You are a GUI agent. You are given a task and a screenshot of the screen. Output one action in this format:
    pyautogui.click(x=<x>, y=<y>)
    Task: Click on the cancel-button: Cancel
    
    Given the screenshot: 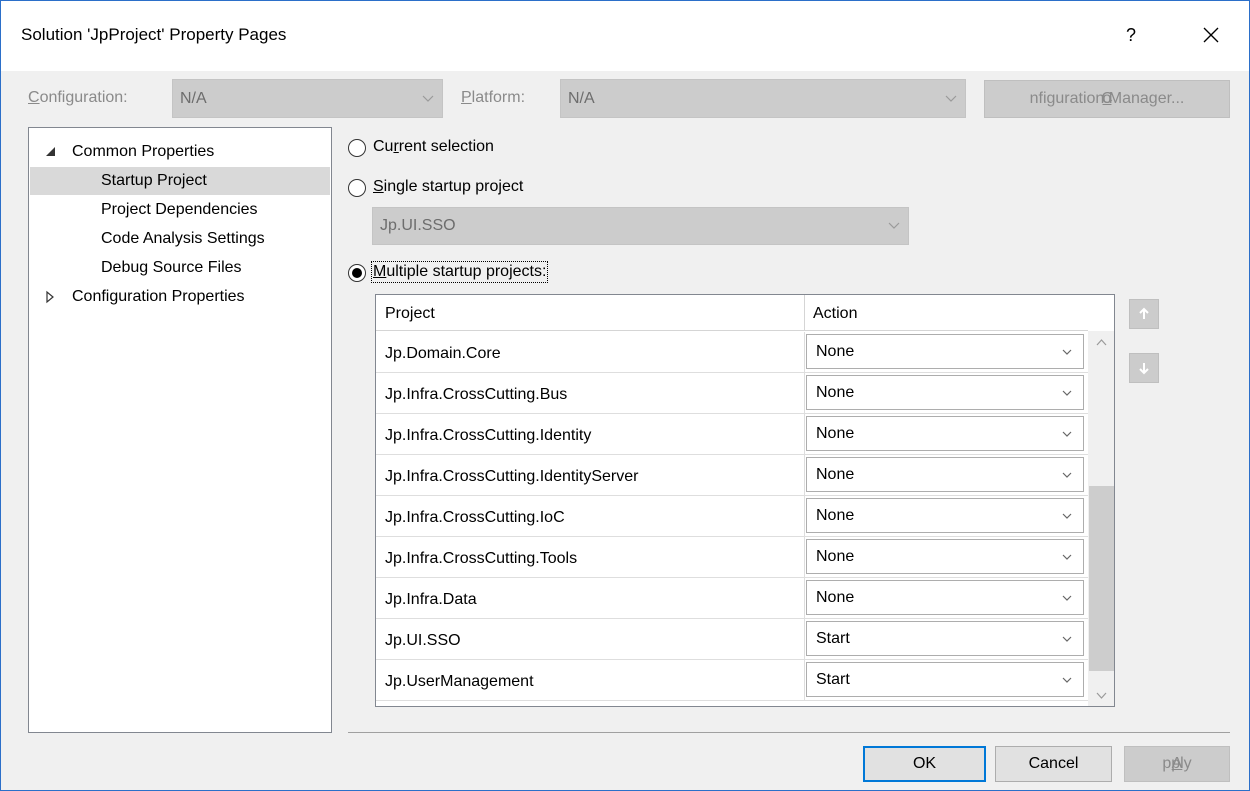 What is the action you would take?
    pyautogui.click(x=1053, y=764)
    